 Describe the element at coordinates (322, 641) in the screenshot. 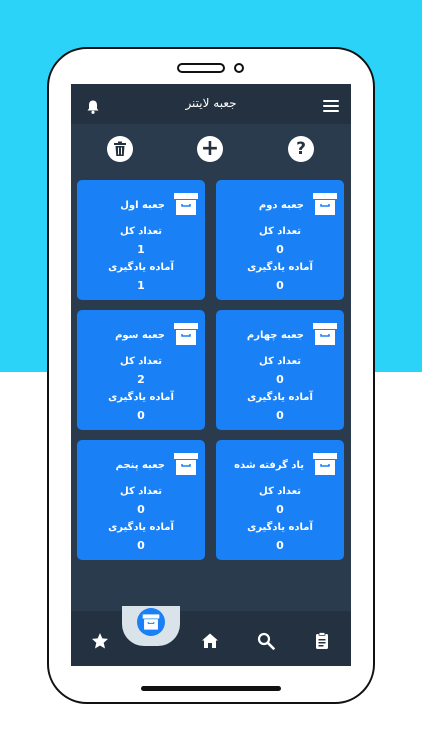

I see `notes-icon` at that location.